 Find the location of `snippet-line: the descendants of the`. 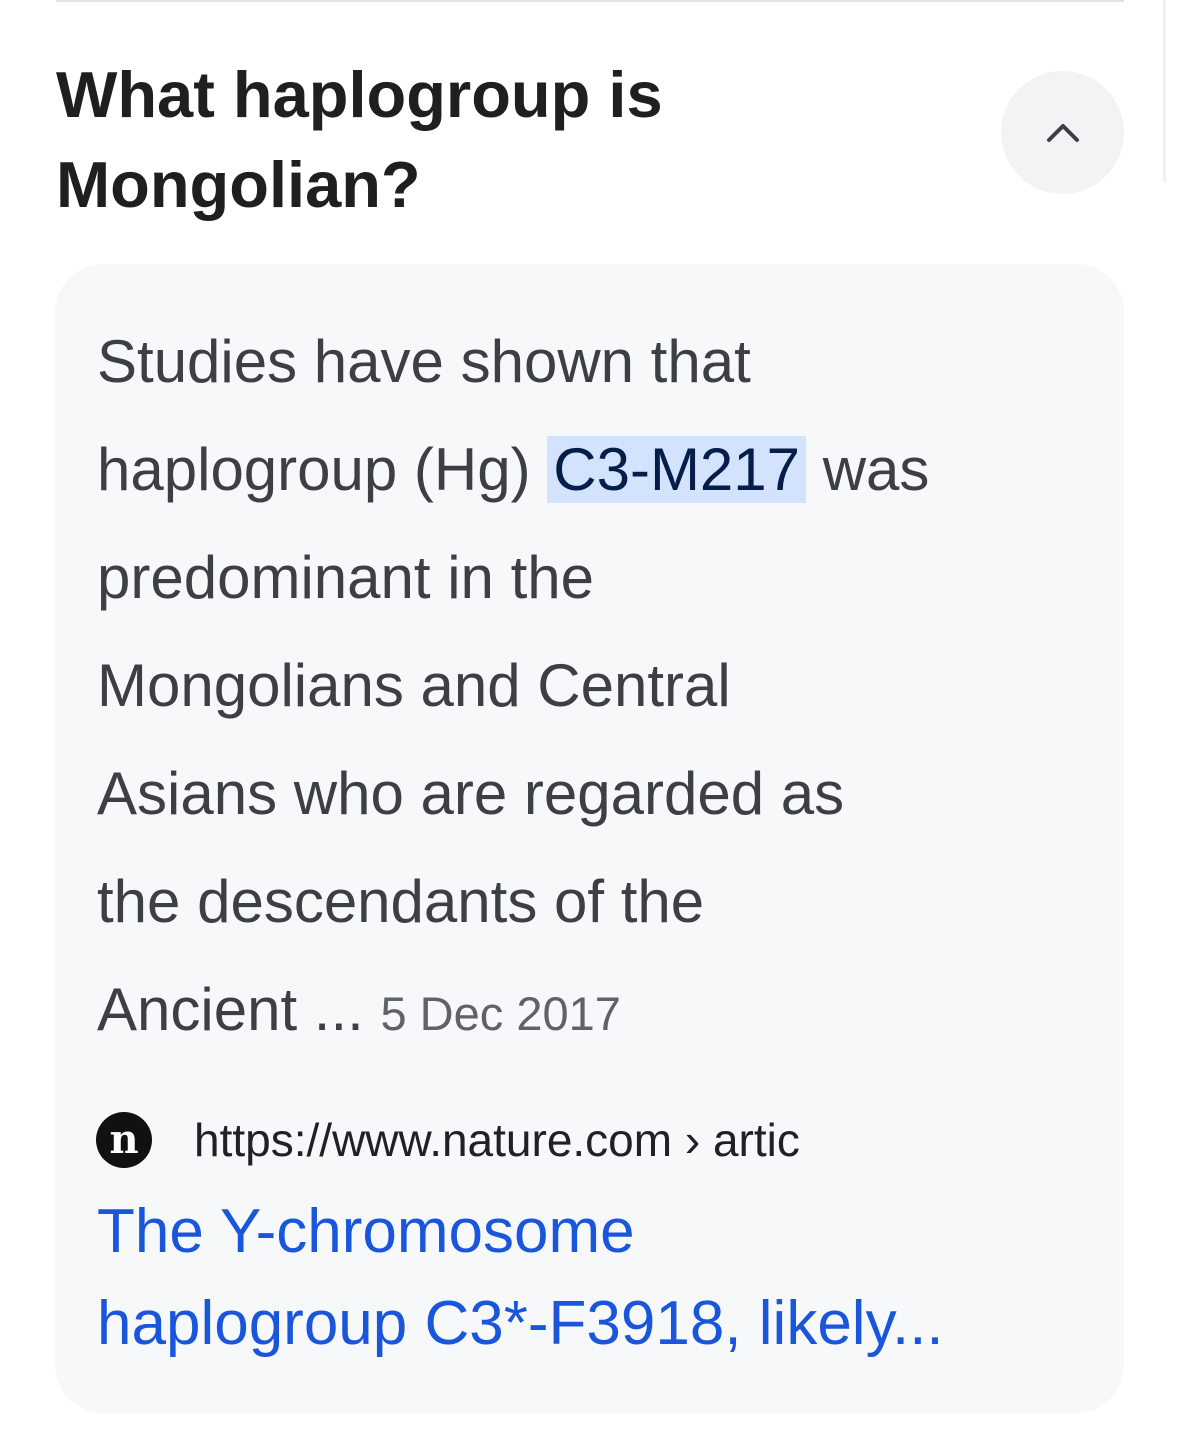

snippet-line: the descendants of the is located at coordinates (401, 901).